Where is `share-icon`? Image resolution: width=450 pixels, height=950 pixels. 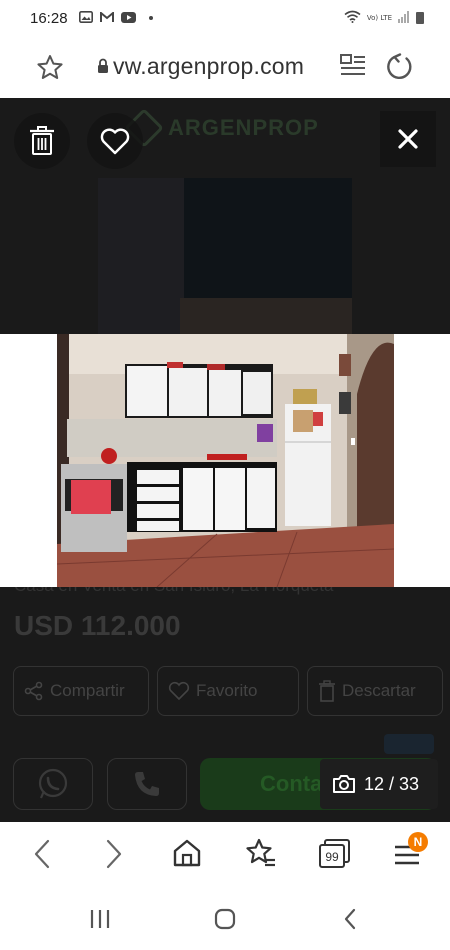
share-icon is located at coordinates (33, 691).